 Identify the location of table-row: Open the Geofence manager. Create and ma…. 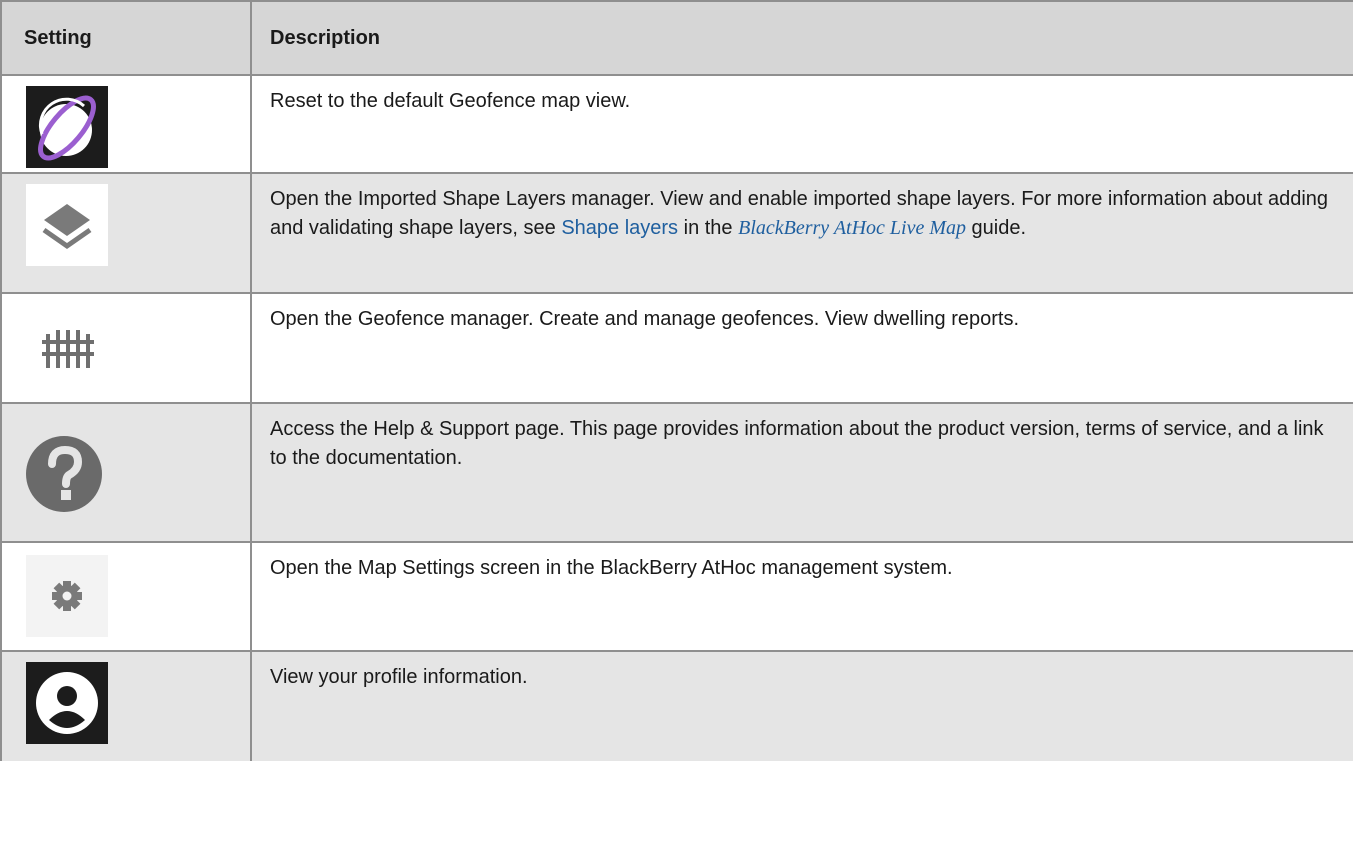
(676, 347).